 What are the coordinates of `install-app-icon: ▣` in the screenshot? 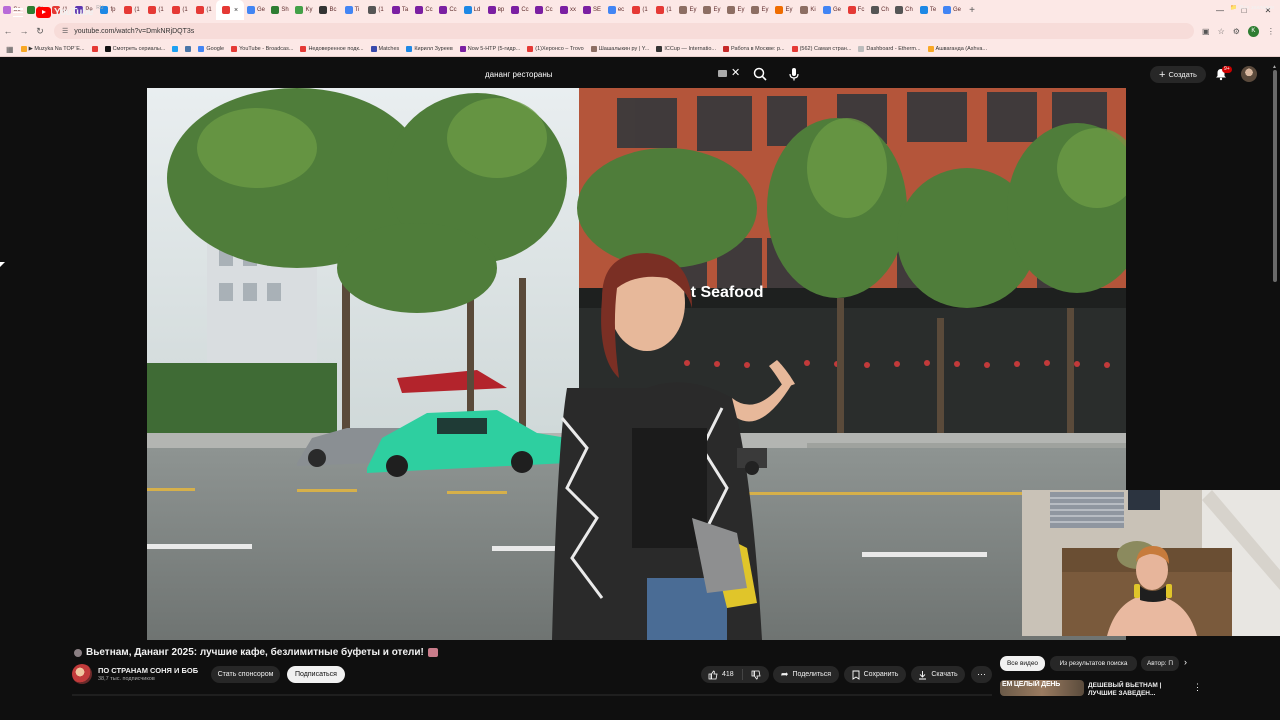 It's located at (1206, 31).